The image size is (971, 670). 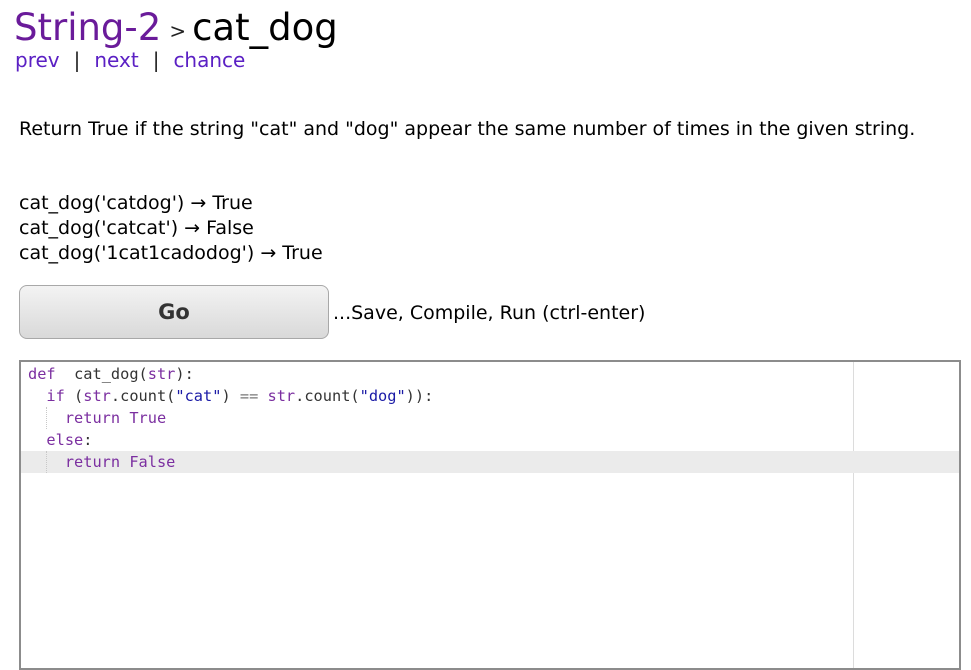 I want to click on next-link: next, so click(x=116, y=60).